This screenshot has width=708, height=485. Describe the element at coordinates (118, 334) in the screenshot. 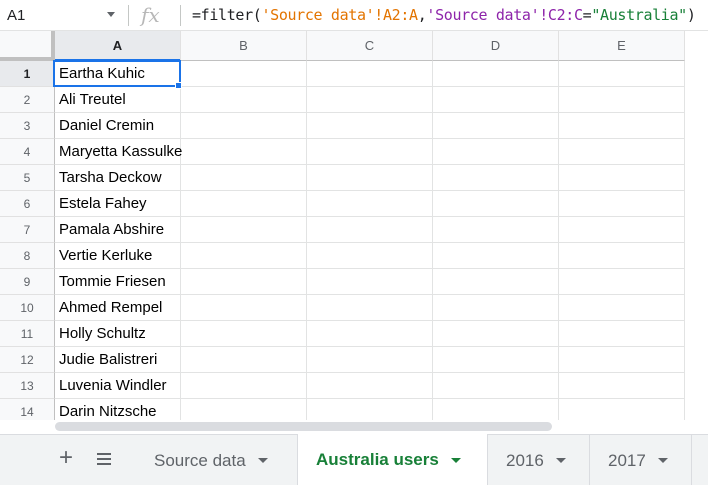

I see `cell-a11: Holly Schultz` at that location.